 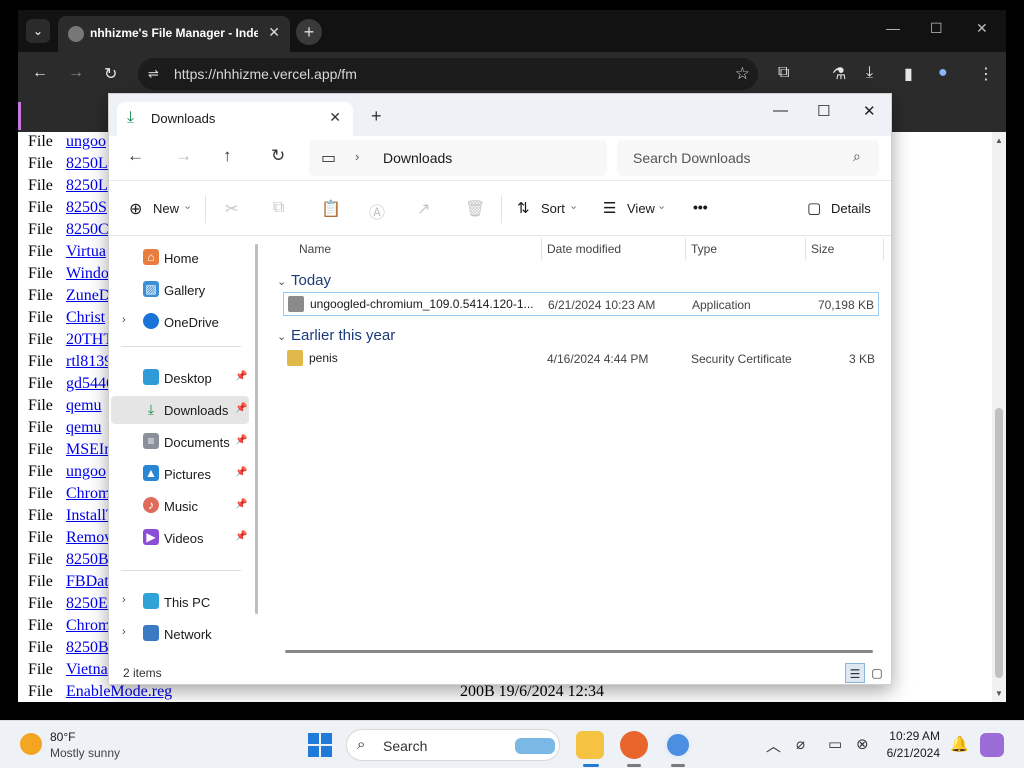 I want to click on file-explorer-icon, so click(x=590, y=745).